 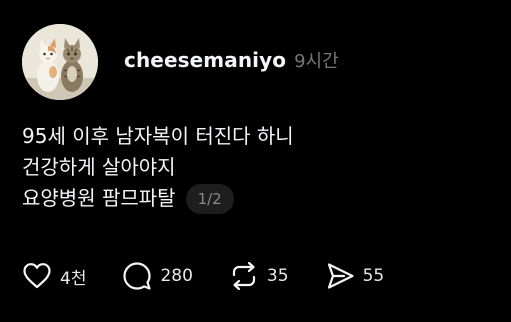 I want to click on post-line-3: 요양병원 팜므파탈, so click(x=99, y=198).